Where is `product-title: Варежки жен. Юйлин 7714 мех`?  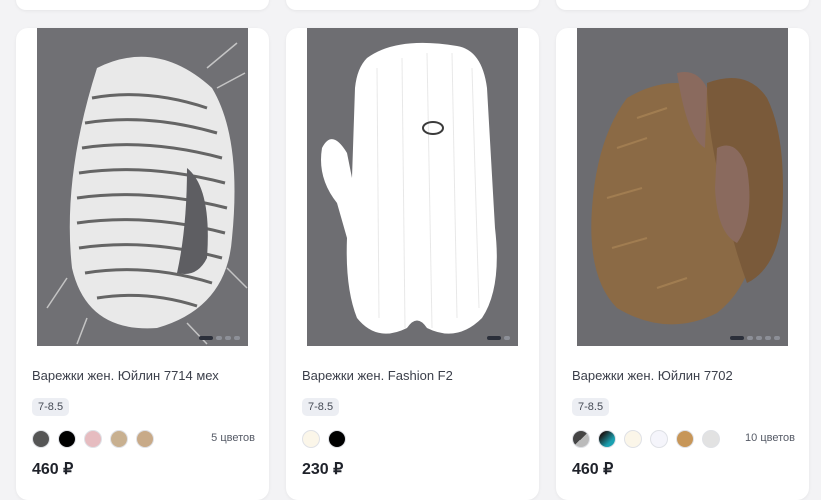 product-title: Варежки жен. Юйлин 7714 мех is located at coordinates (125, 375).